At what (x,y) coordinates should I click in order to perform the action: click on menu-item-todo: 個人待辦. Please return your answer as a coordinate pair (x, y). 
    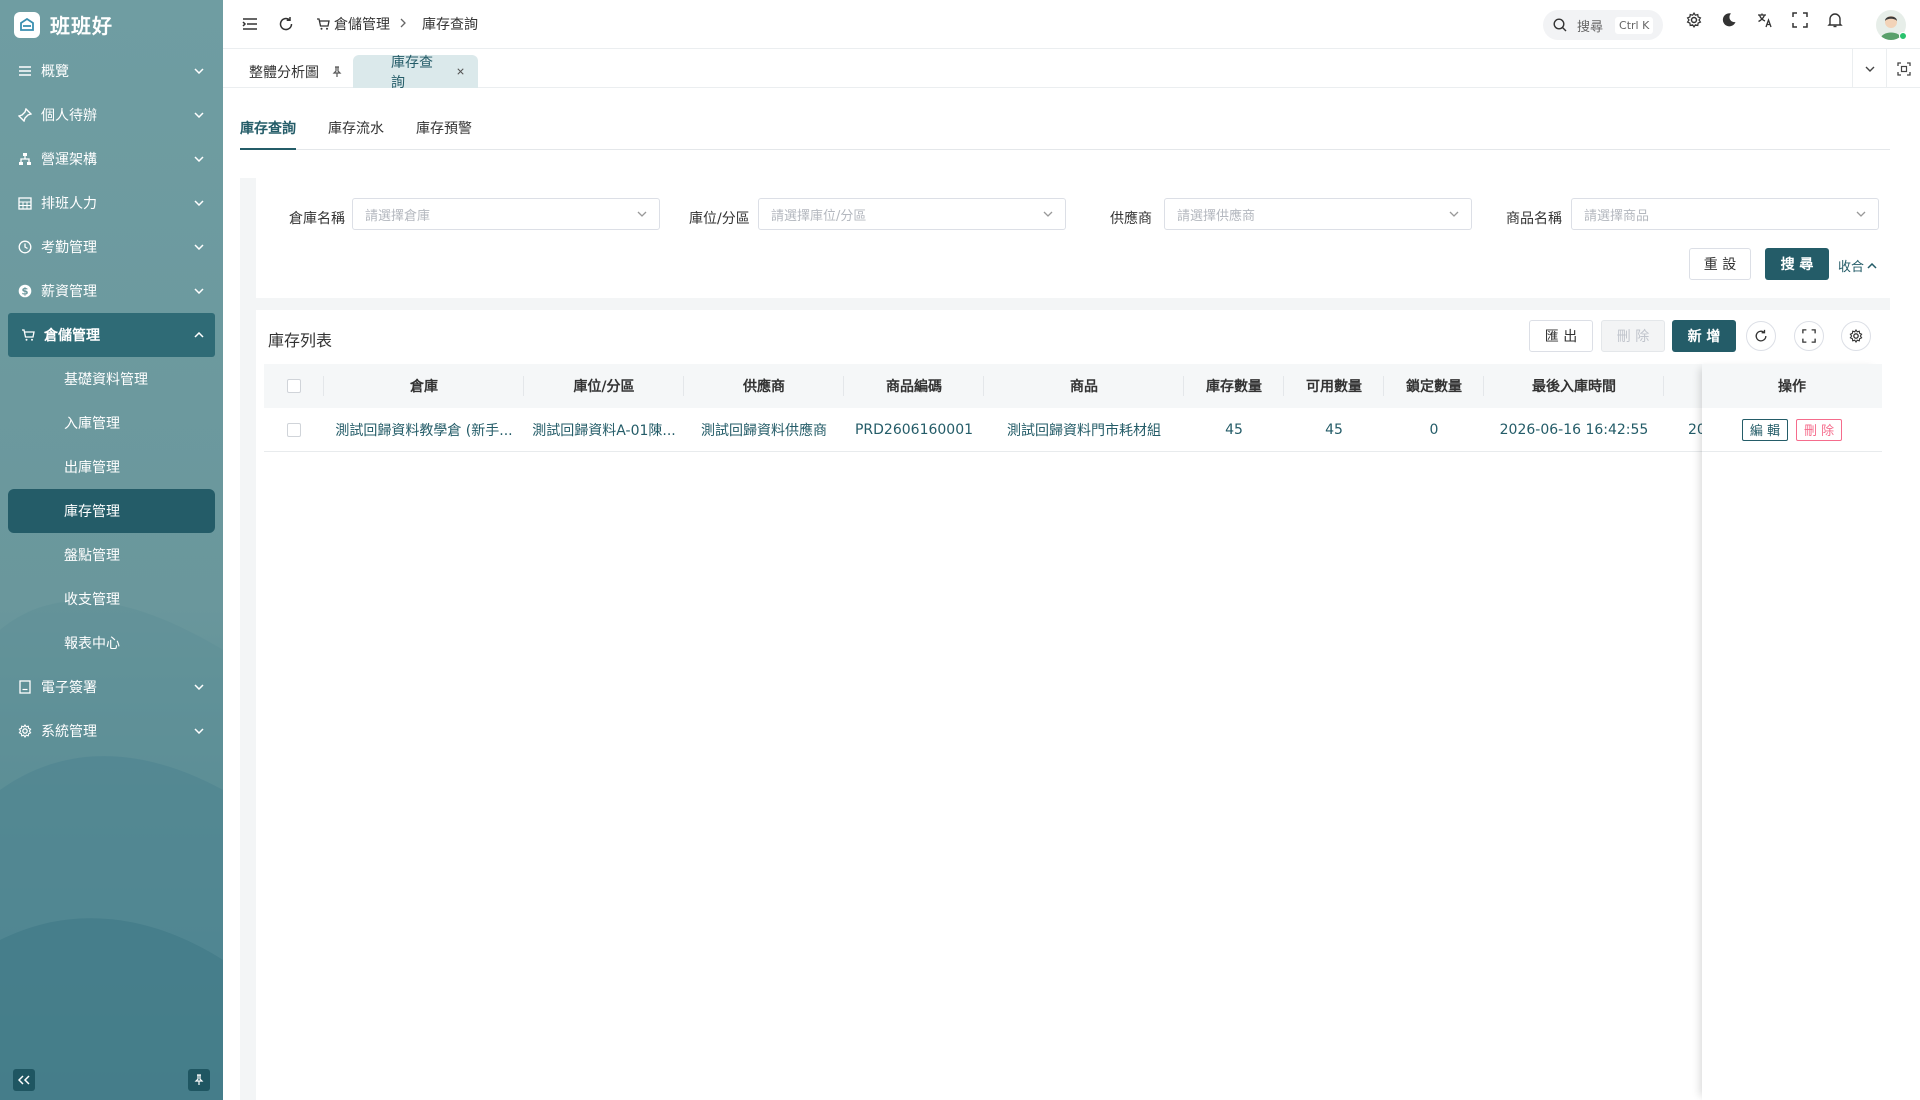
    Looking at the image, I should click on (111, 115).